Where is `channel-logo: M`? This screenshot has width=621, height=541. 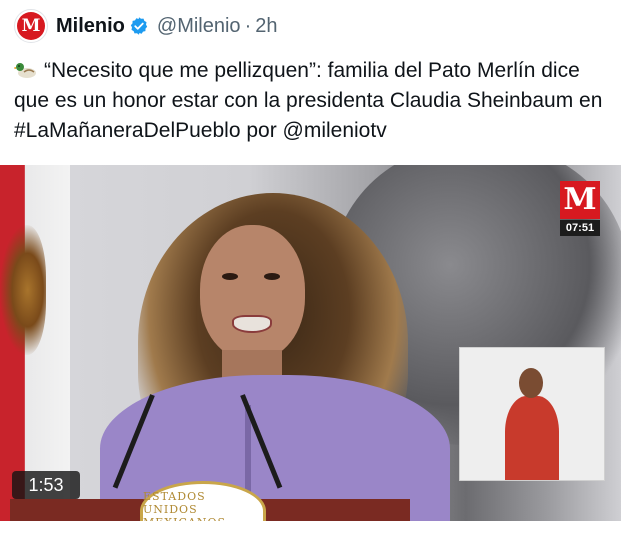
channel-logo: M is located at coordinates (580, 200).